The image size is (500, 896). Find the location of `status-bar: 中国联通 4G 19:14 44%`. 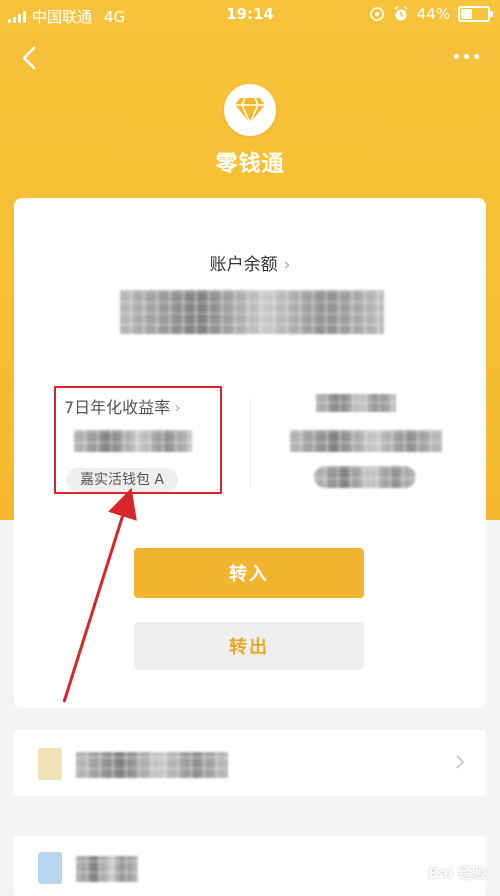

status-bar: 中国联通 4G 19:14 44% is located at coordinates (250, 15).